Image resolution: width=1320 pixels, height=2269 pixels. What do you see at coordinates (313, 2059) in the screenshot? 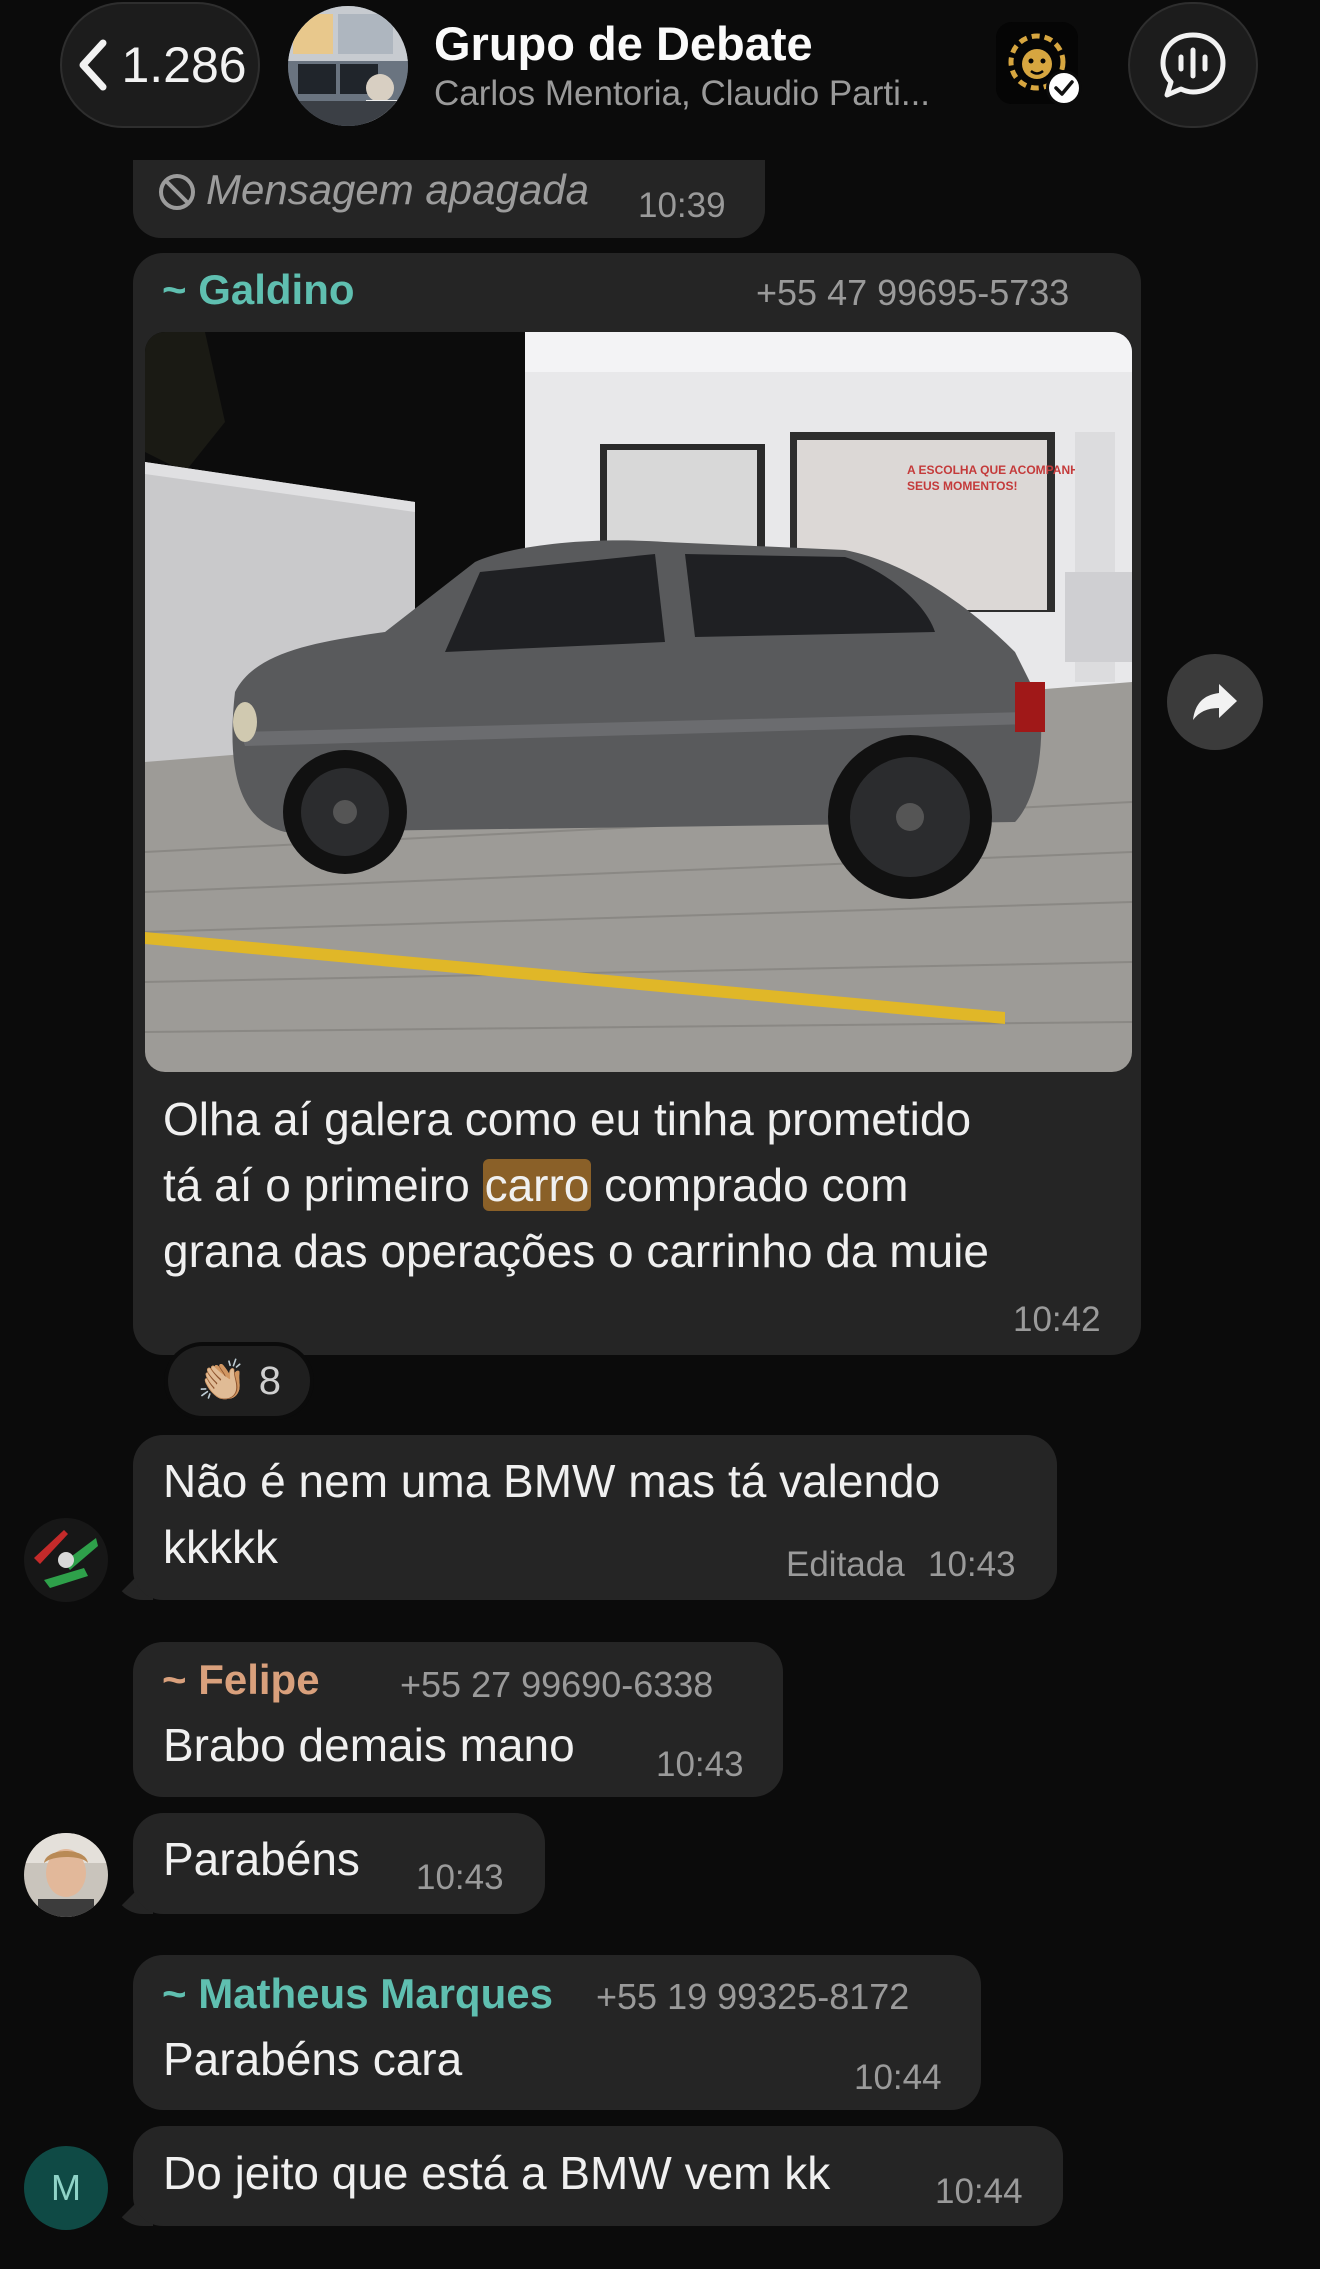
I see `message-text: Parabéns cara` at bounding box center [313, 2059].